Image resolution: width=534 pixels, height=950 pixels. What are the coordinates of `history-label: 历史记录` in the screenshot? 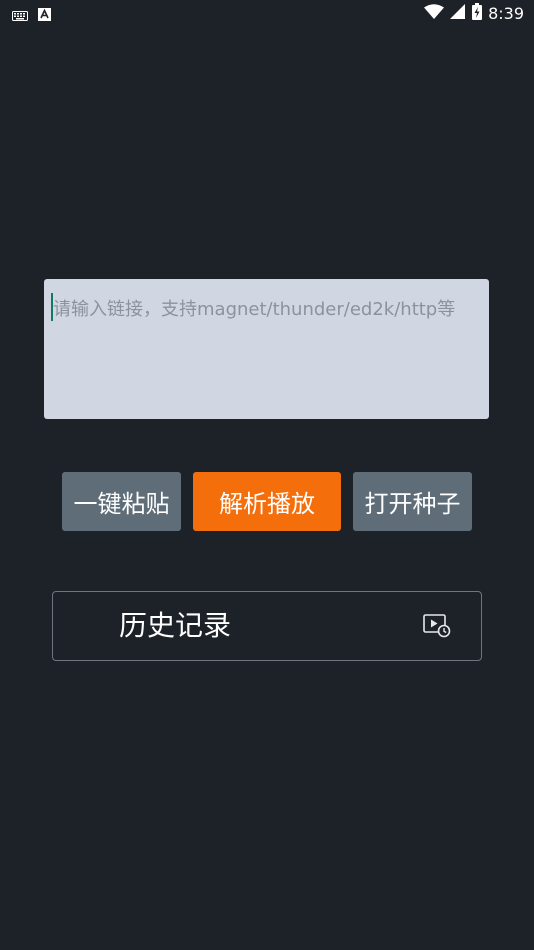 It's located at (175, 625).